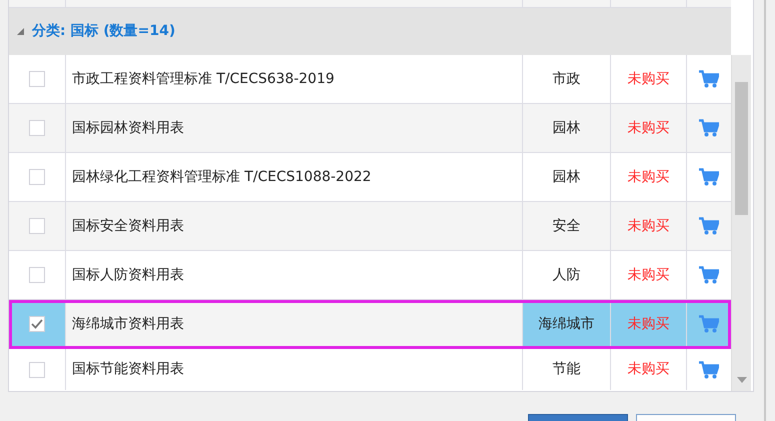 The image size is (775, 421). What do you see at coordinates (294, 79) in the screenshot?
I see `table-cell: 市政工程资料管理标准 T/CECS638-2019` at bounding box center [294, 79].